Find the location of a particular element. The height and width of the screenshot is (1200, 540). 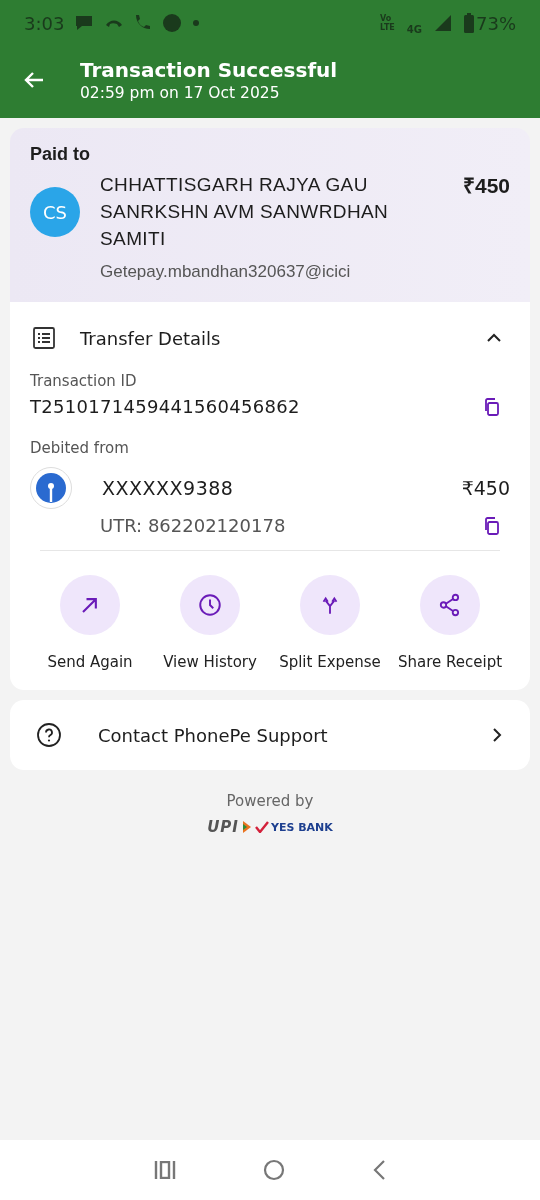

back-nav-icon is located at coordinates (379, 1170).